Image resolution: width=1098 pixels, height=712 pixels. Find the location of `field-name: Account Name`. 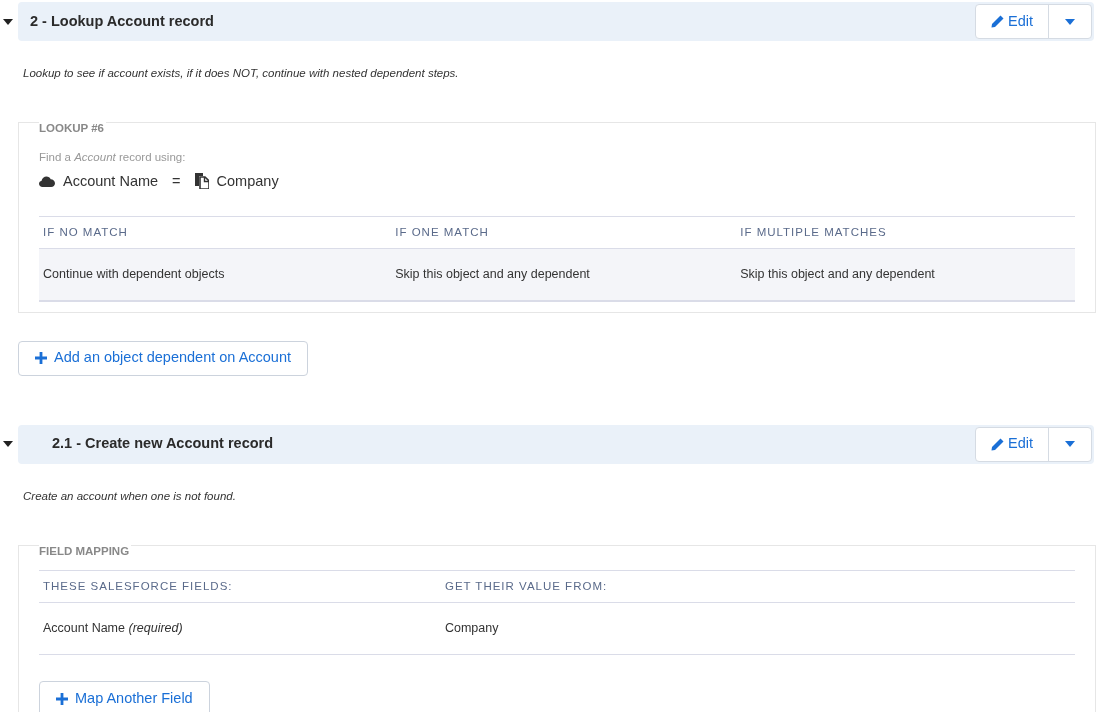

field-name: Account Name is located at coordinates (111, 181).